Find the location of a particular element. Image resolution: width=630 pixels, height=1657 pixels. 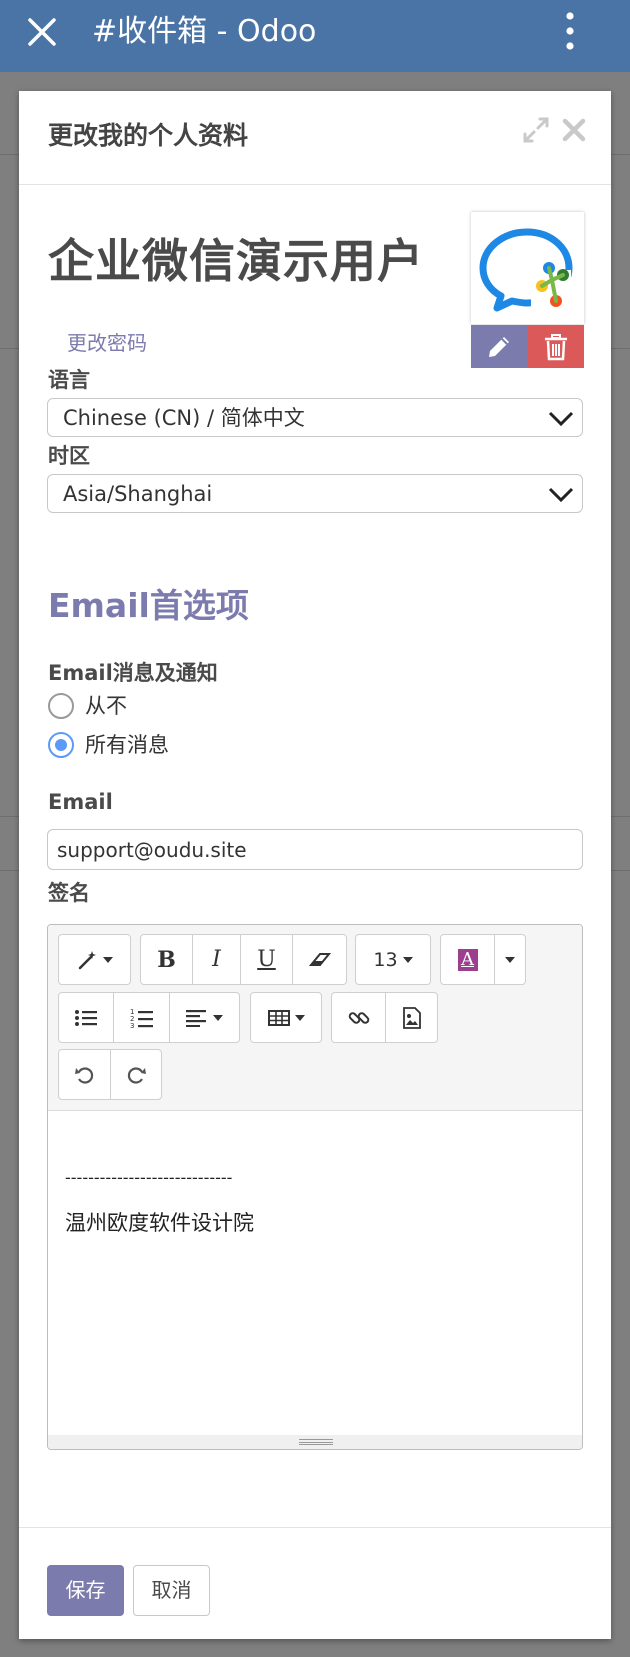

close-icon is located at coordinates (42, 32).